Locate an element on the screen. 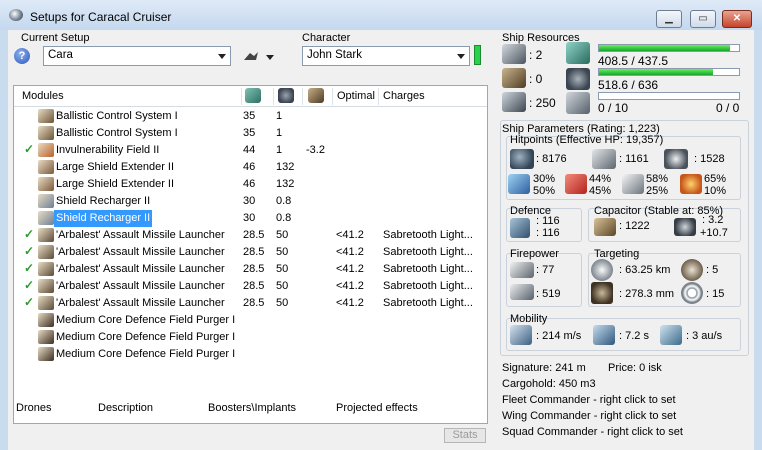 This screenshot has height=450, width=762. shield-hp-value: : 8176 is located at coordinates (551, 159).